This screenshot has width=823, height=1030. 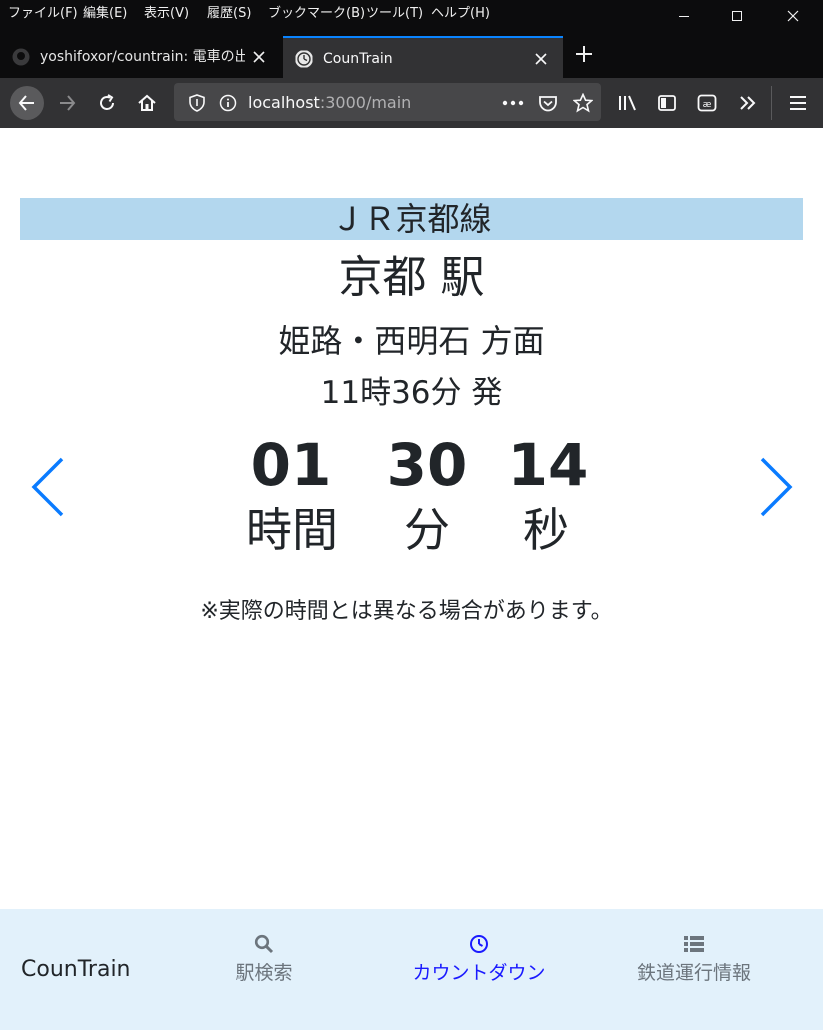 What do you see at coordinates (394, 14) in the screenshot?
I see `menu-tools: ツール(T)` at bounding box center [394, 14].